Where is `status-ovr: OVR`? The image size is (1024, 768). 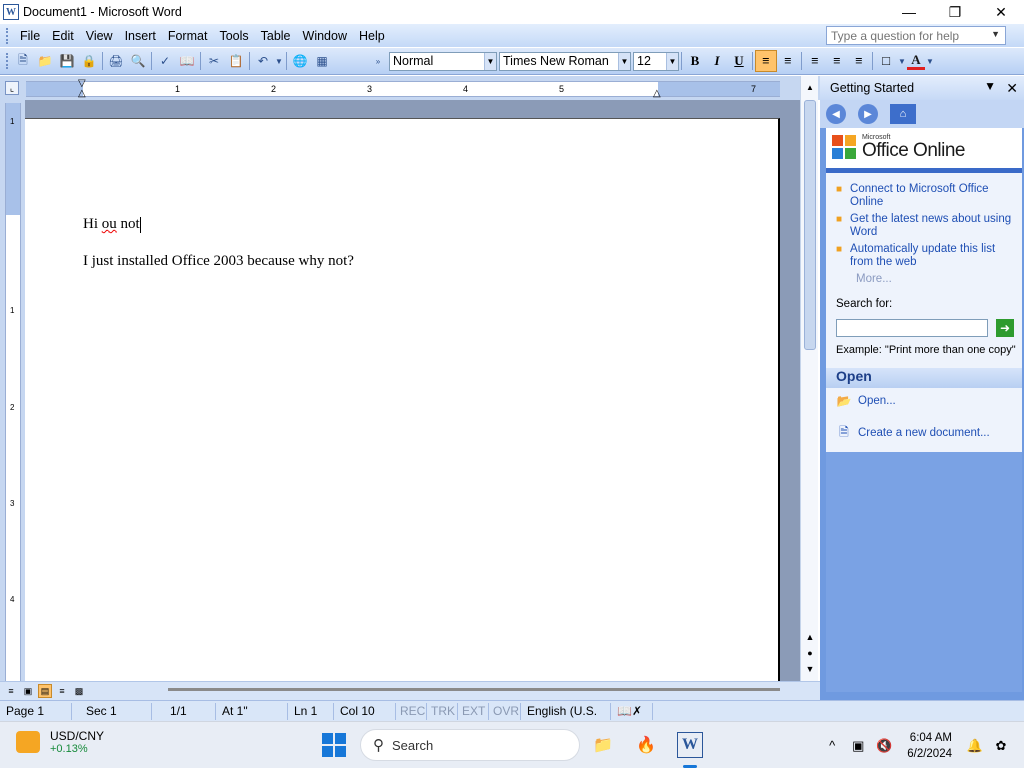 status-ovr: OVR is located at coordinates (505, 711).